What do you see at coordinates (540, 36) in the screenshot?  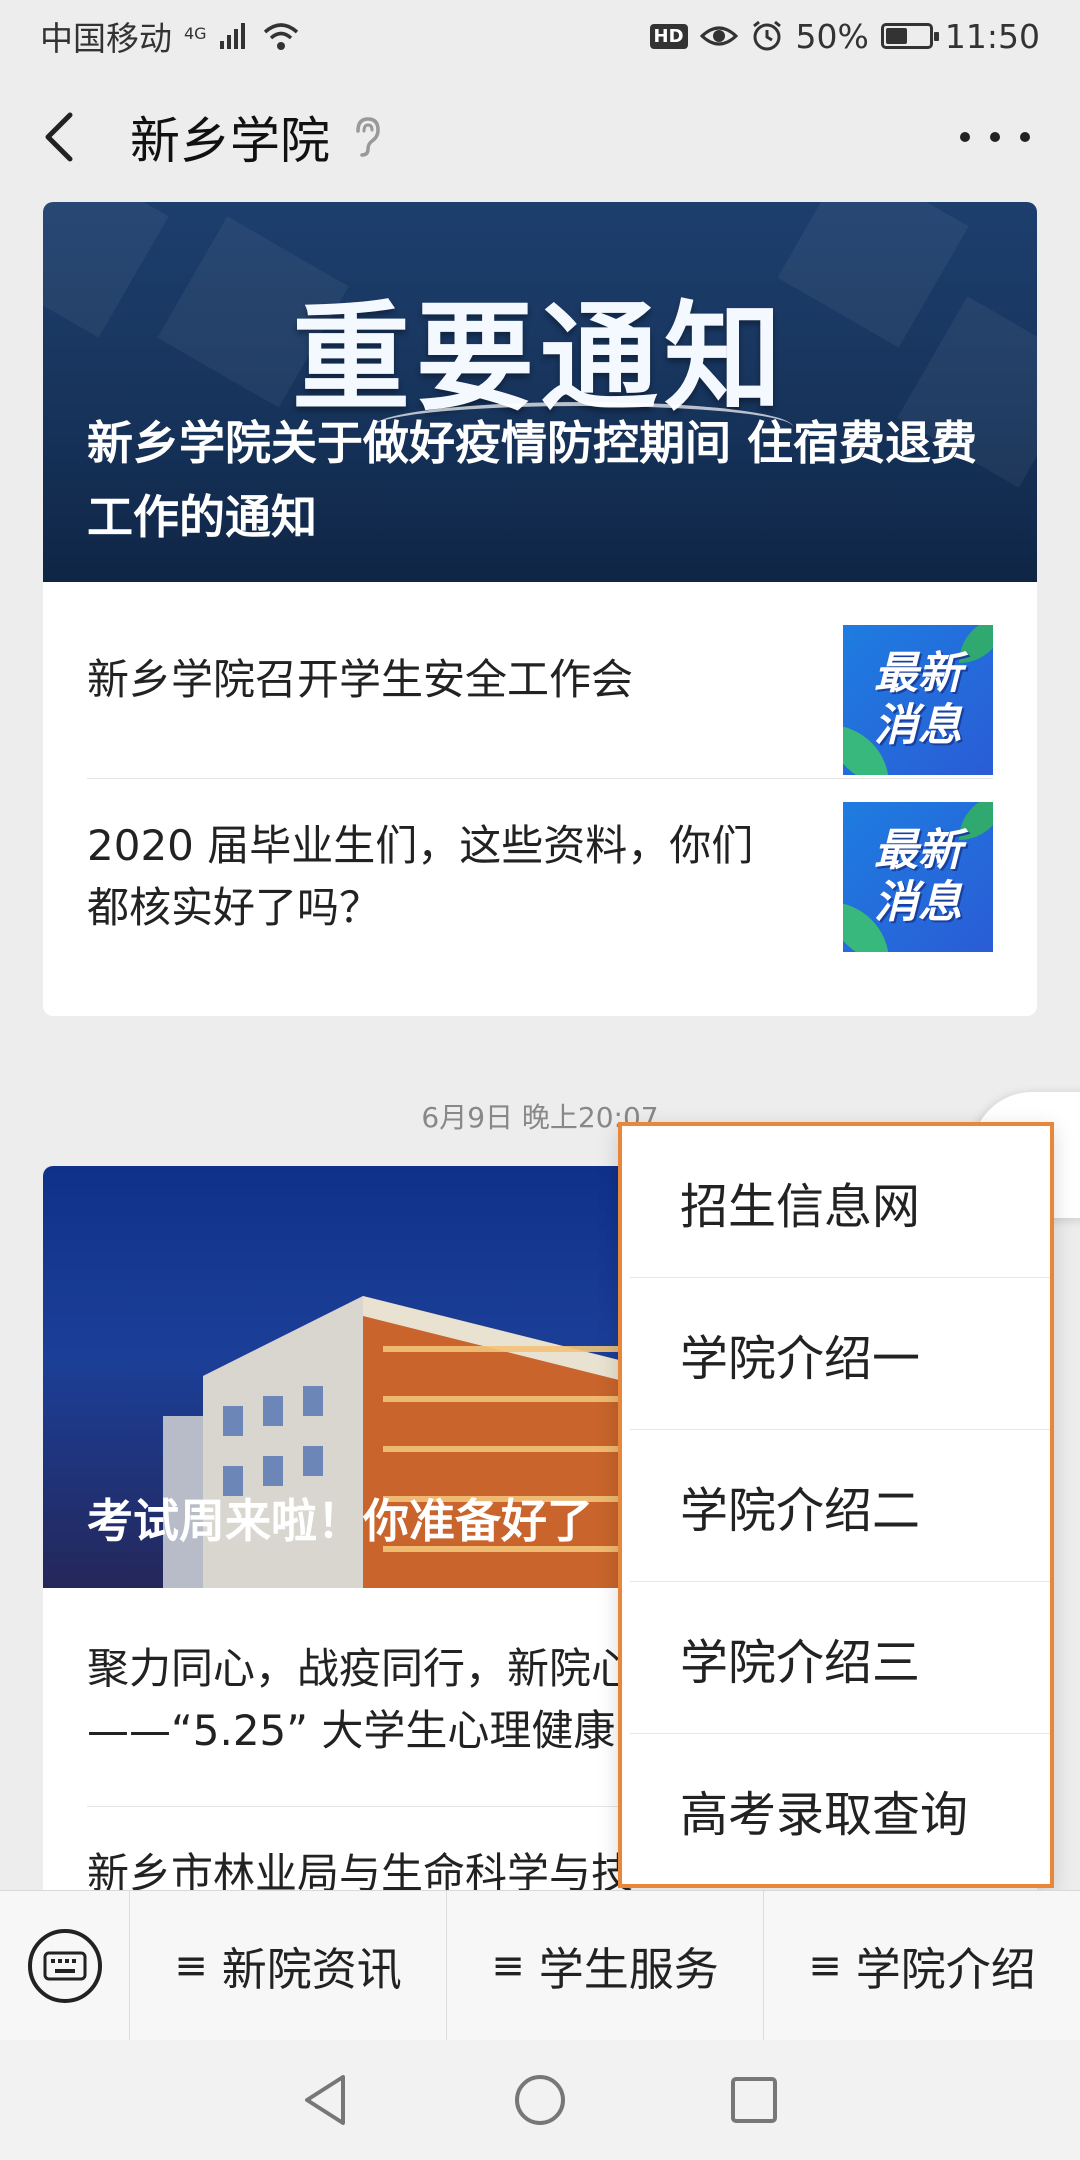 I see `status-bar: 中国移动 4G HD 50% 11:50` at bounding box center [540, 36].